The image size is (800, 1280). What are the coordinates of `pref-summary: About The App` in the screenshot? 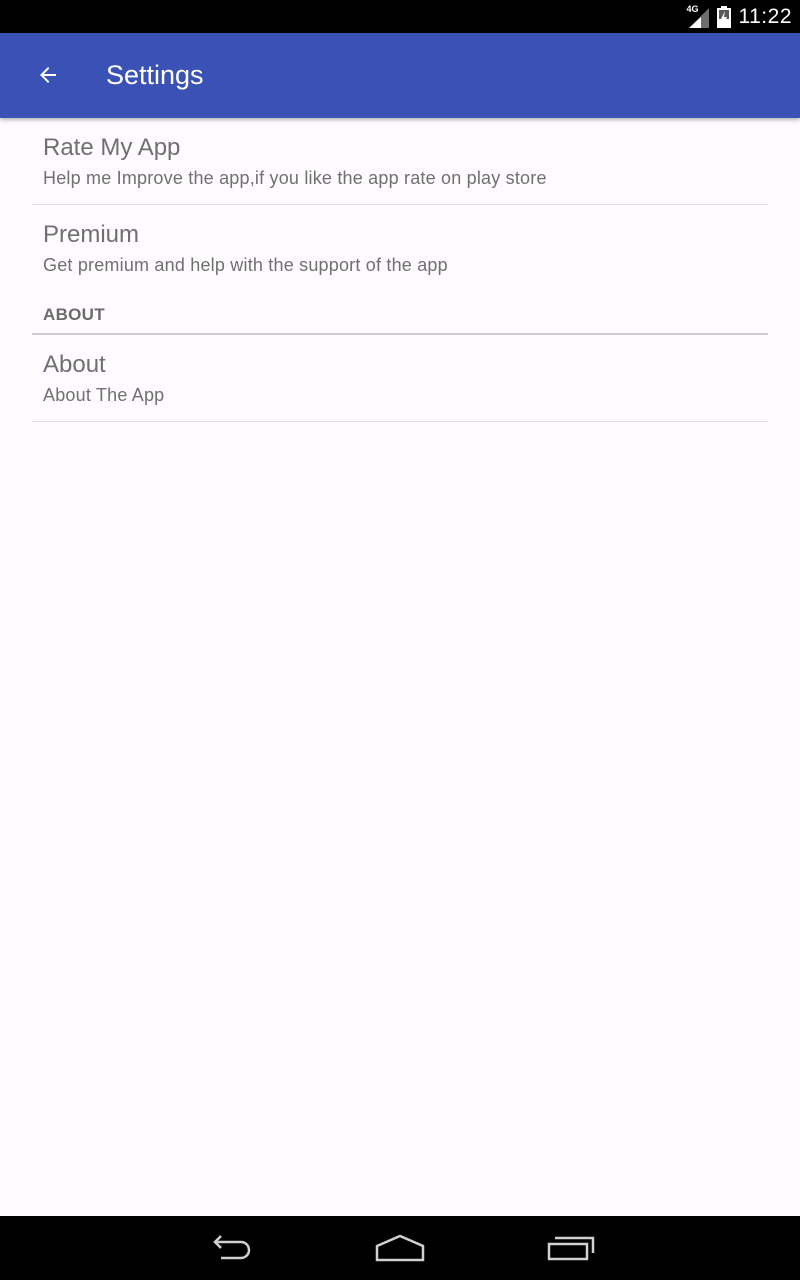 It's located at (104, 395).